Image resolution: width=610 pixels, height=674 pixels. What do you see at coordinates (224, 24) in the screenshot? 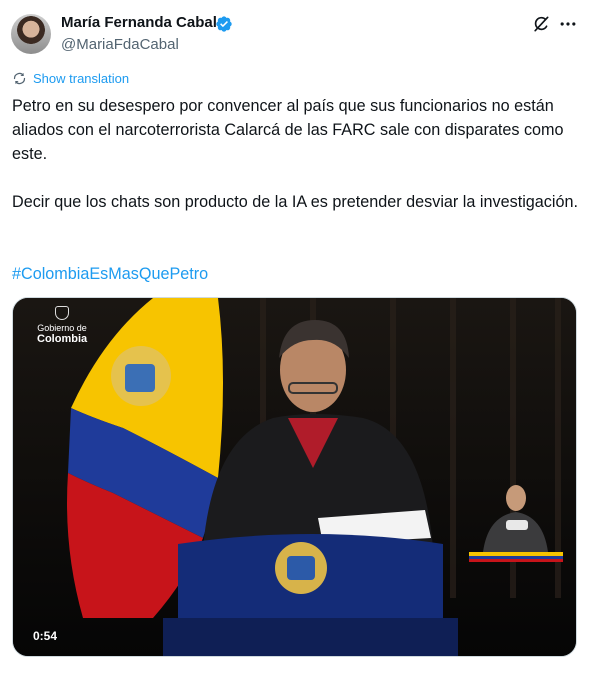
I see `verified-badge-icon` at bounding box center [224, 24].